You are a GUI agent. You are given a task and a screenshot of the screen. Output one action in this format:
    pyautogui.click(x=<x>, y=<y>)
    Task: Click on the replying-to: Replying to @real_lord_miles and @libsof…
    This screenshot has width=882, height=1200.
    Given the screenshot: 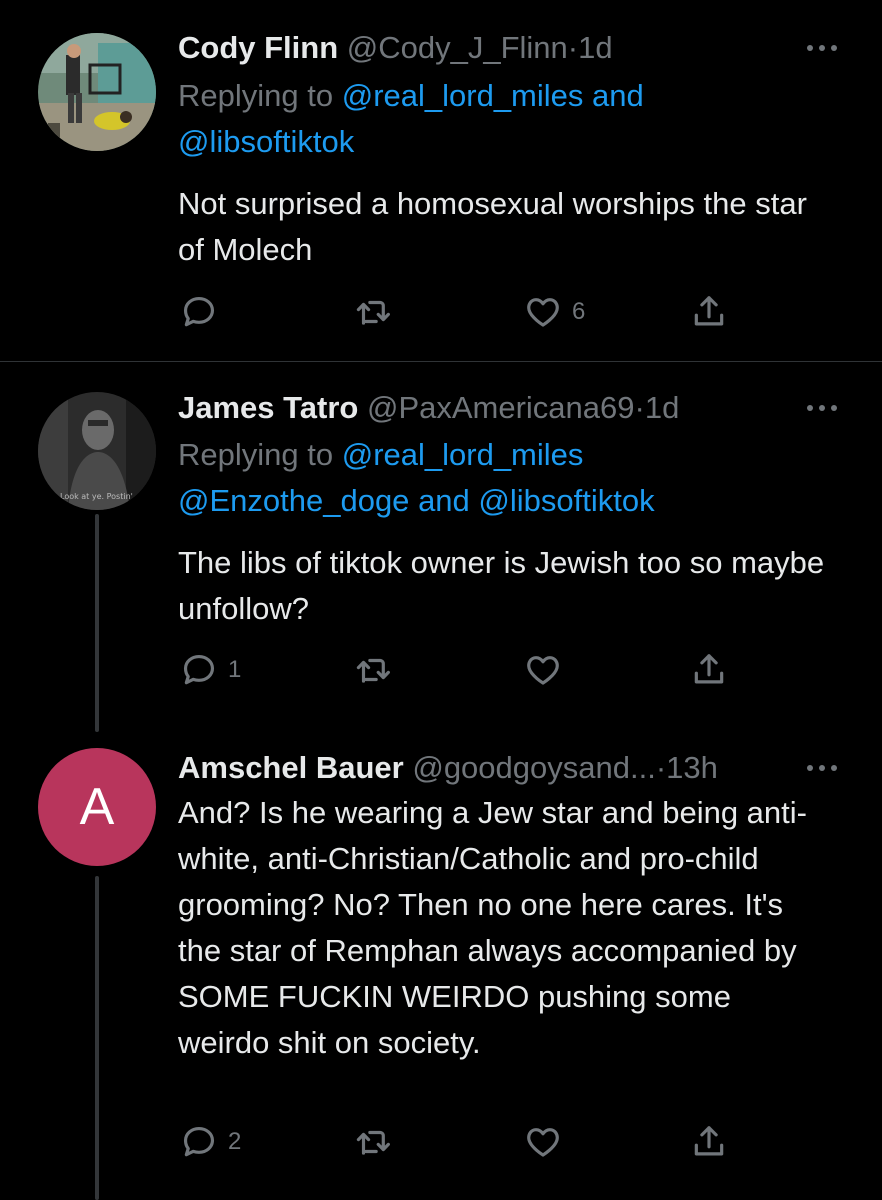 What is the action you would take?
    pyautogui.click(x=498, y=119)
    